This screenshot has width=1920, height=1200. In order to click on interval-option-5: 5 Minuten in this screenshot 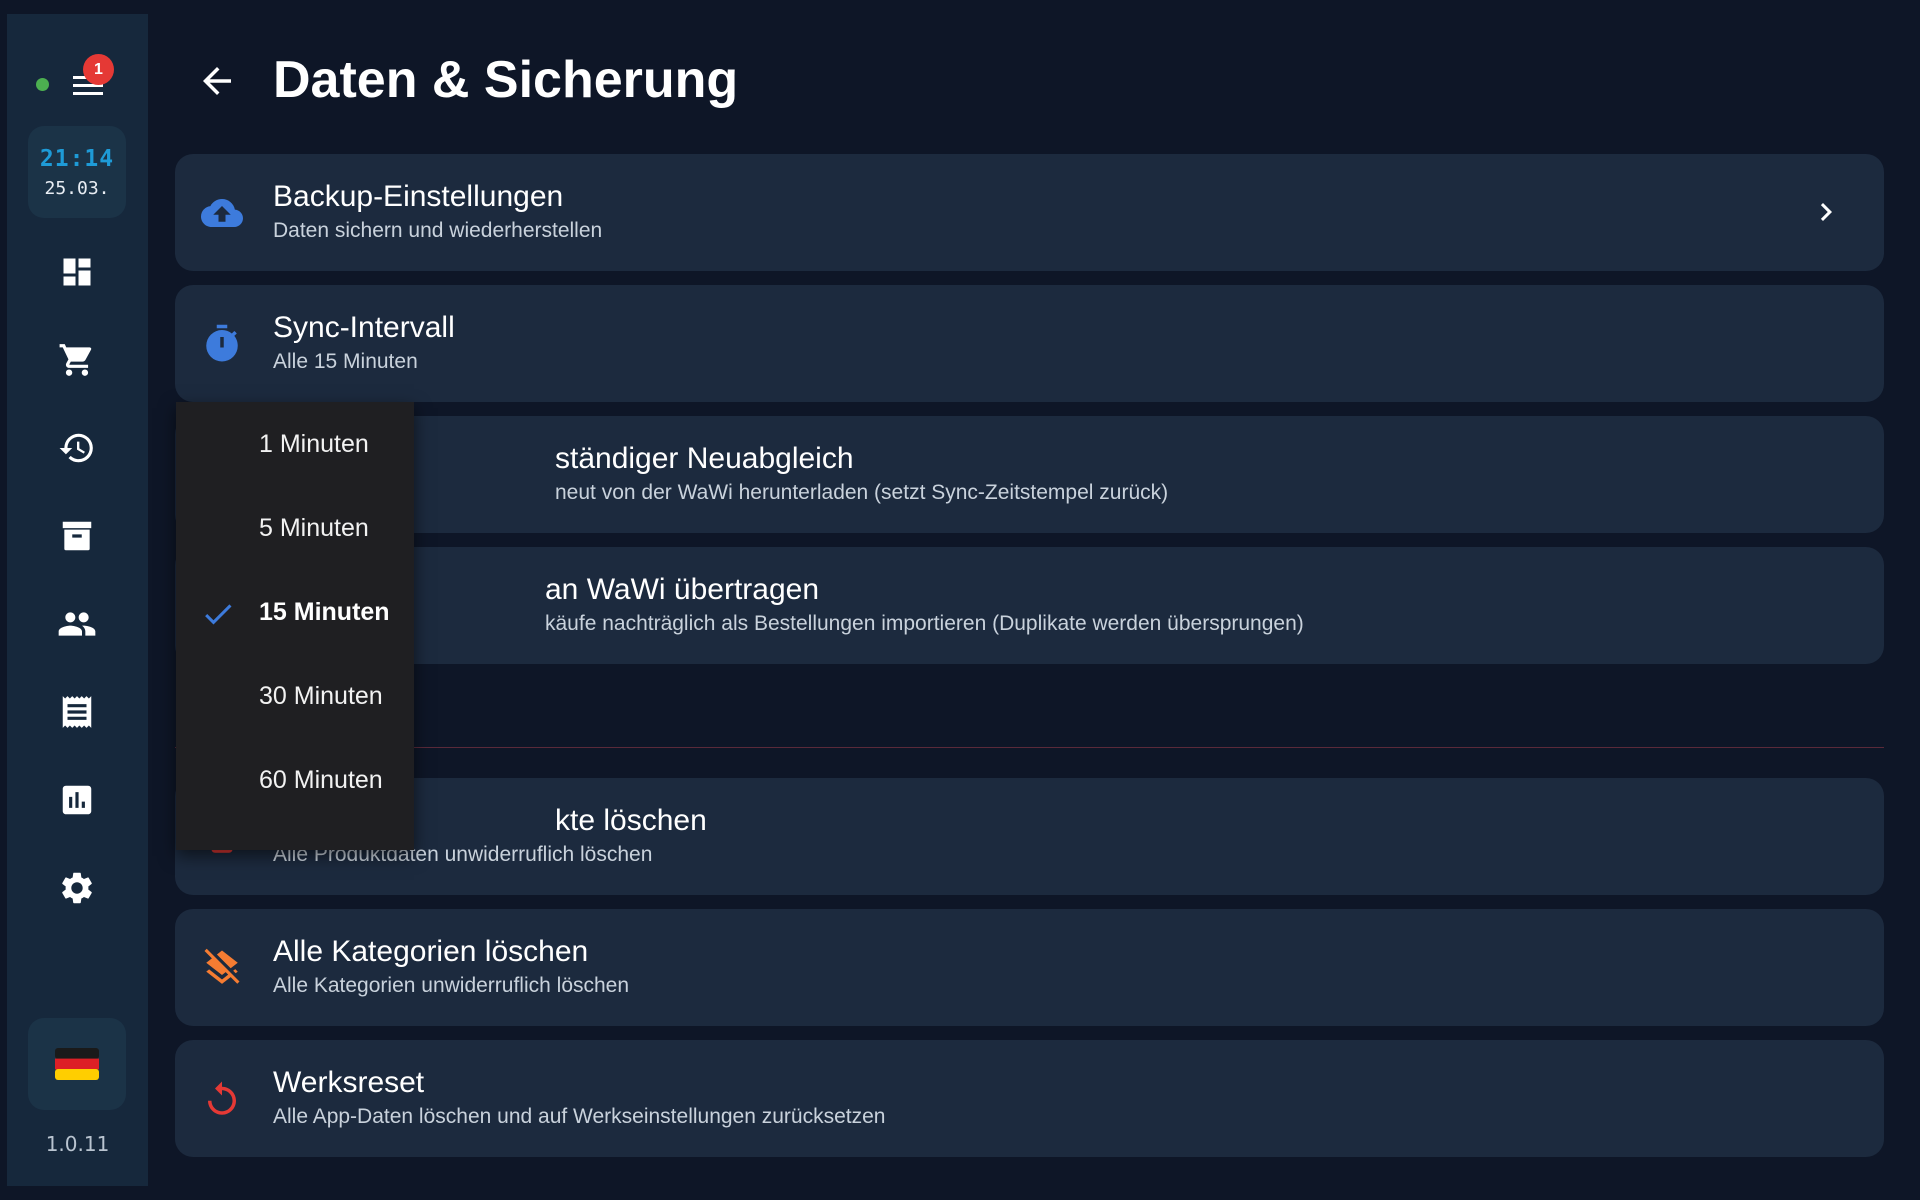, I will do `click(295, 528)`.